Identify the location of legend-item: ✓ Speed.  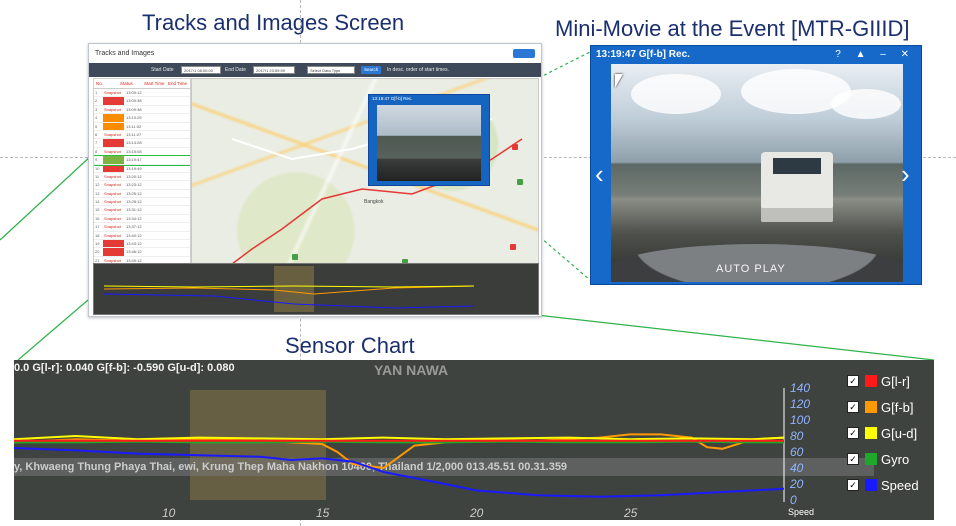
(889, 485).